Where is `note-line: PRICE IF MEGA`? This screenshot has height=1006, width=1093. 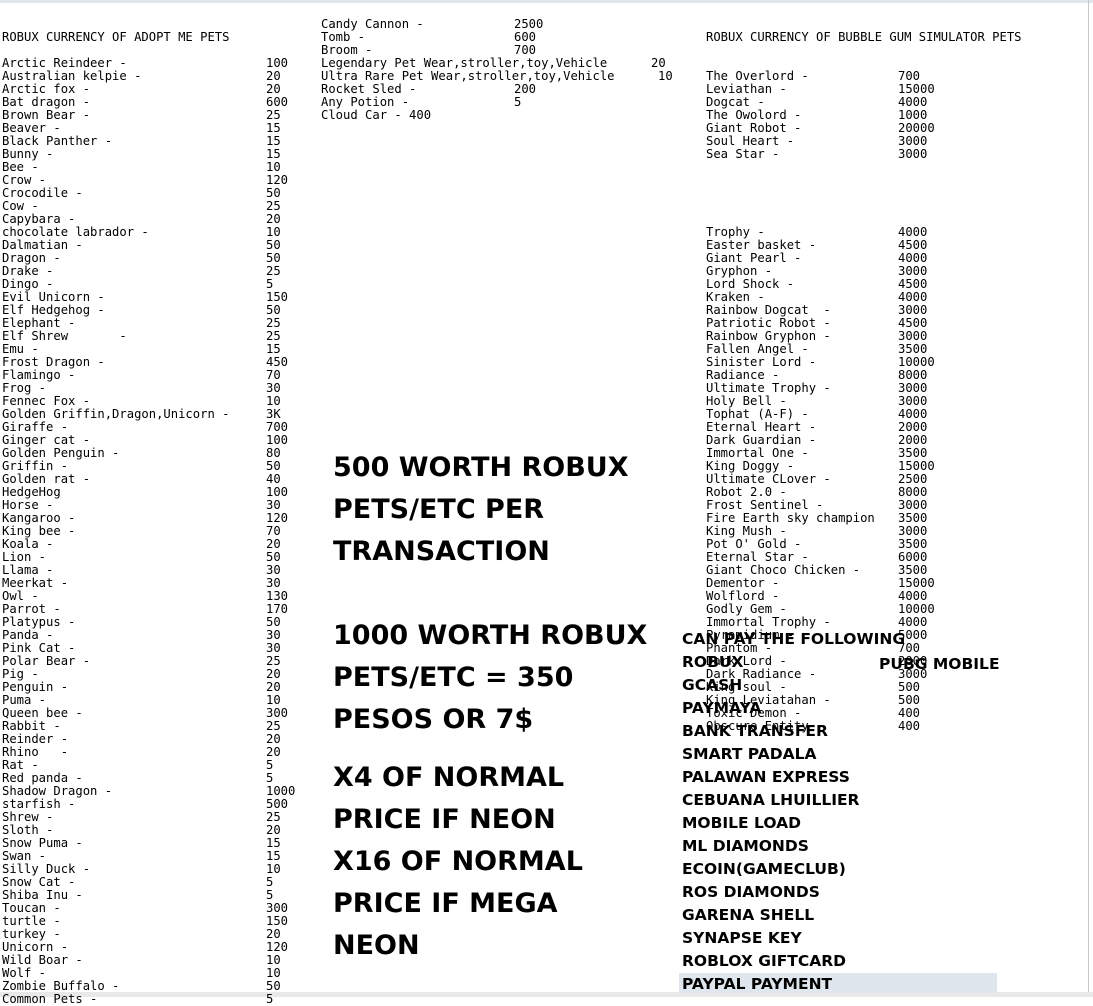 note-line: PRICE IF MEGA is located at coordinates (445, 903).